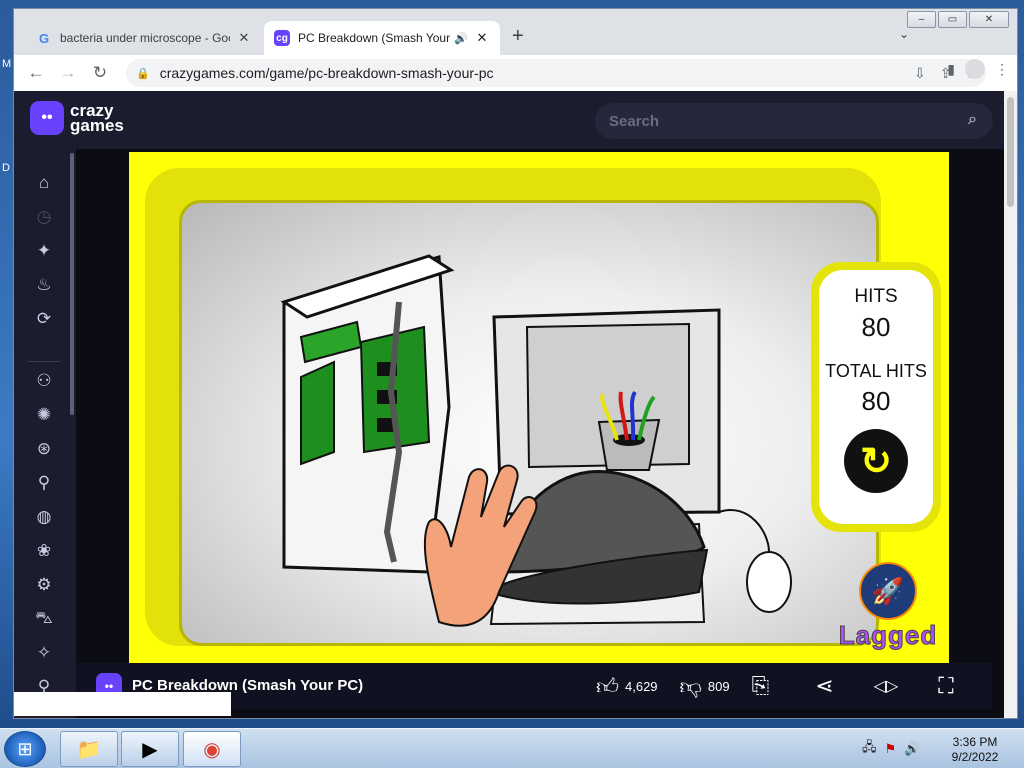 The width and height of the screenshot is (1024, 768). I want to click on compass-icon: ⊛, so click(44, 449).